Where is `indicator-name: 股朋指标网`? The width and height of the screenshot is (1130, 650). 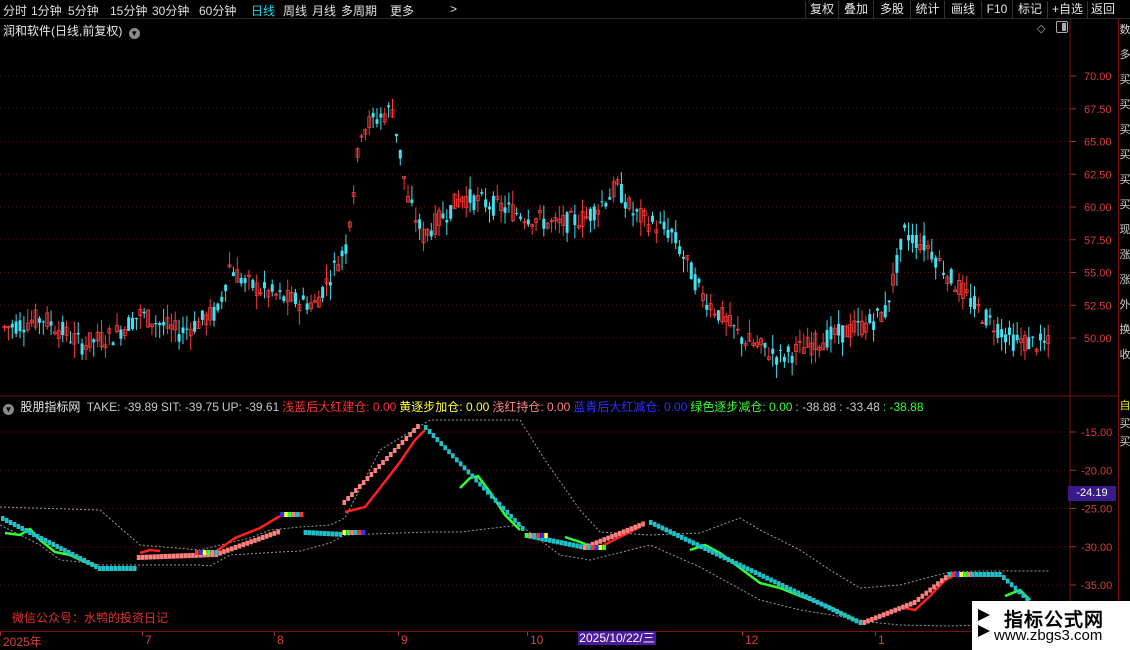 indicator-name: 股朋指标网 is located at coordinates (50, 407).